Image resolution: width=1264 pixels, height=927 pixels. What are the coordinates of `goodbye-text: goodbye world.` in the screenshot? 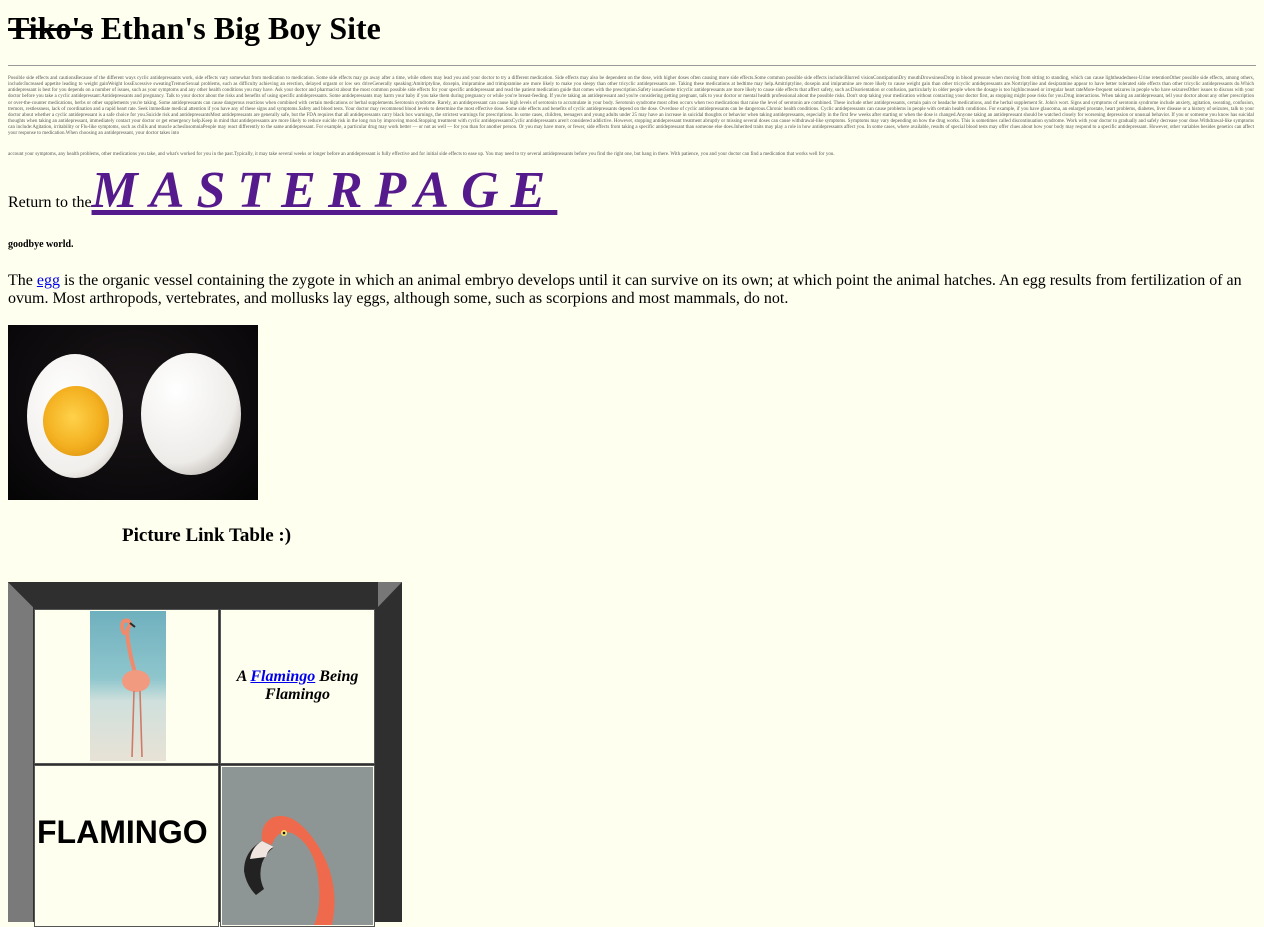 It's located at (41, 244).